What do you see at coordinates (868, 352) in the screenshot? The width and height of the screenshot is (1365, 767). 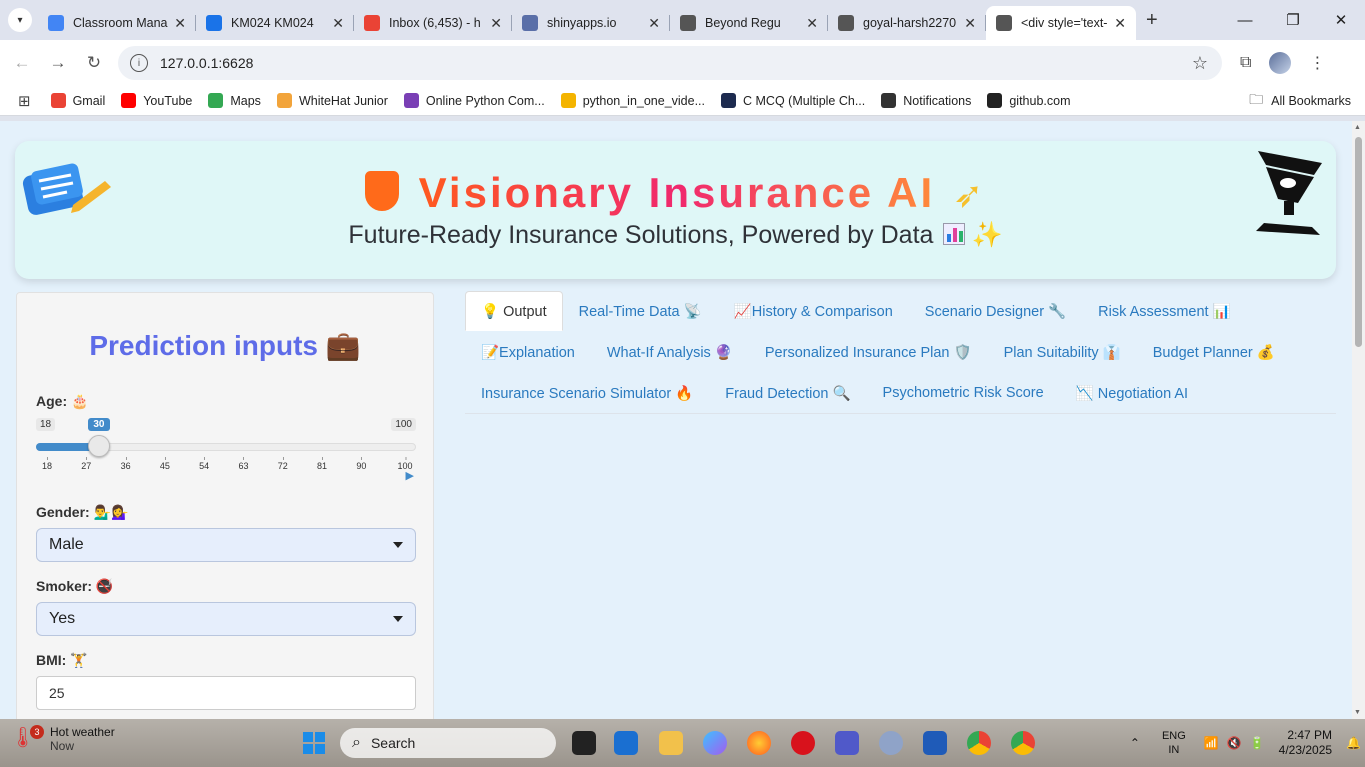 I see `nav-tab: Personalized Insurance Plan 🛡️` at bounding box center [868, 352].